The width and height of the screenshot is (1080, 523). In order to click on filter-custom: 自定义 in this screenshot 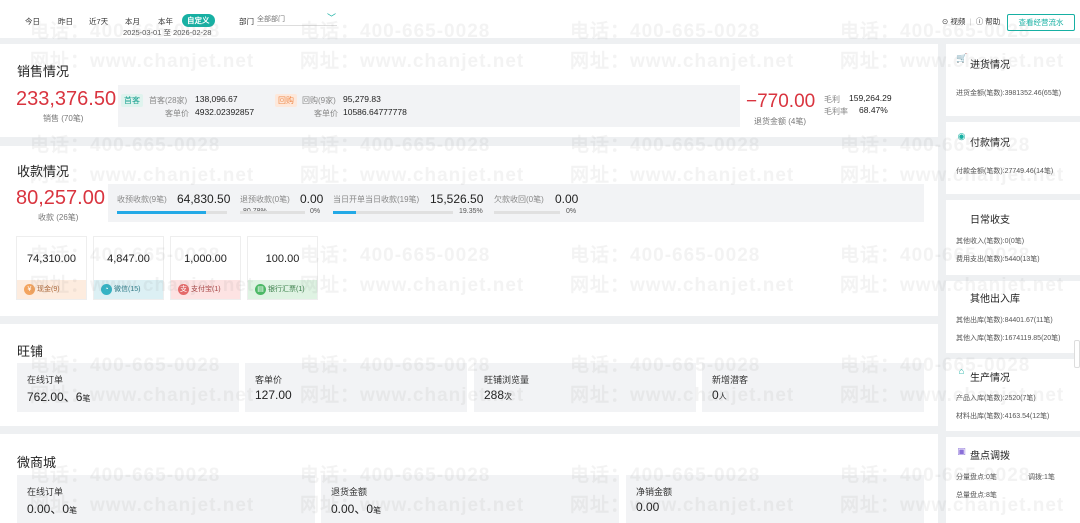, I will do `click(198, 20)`.